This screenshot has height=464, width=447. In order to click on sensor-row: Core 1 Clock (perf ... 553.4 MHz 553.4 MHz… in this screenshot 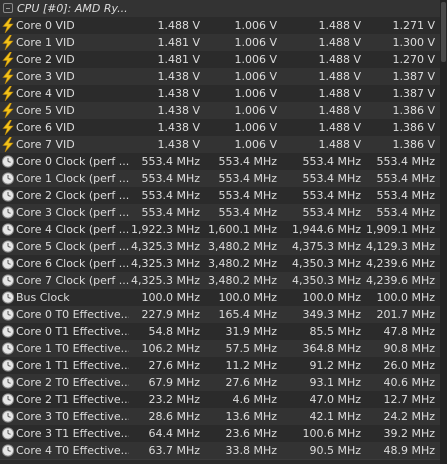, I will do `click(223, 179)`.